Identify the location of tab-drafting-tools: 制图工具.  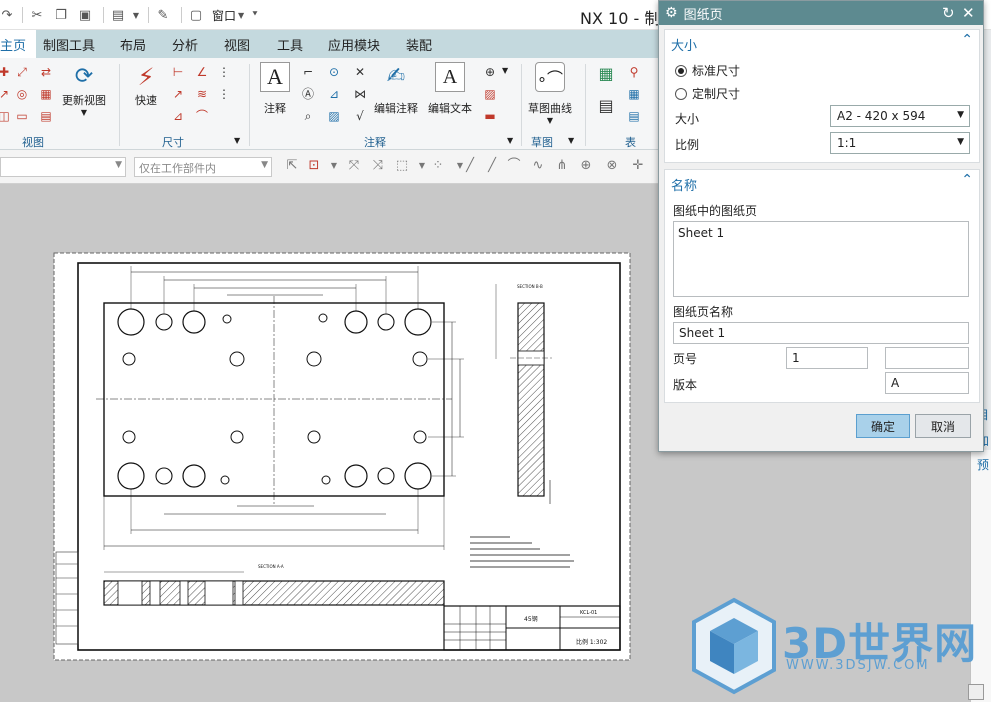
(69, 44).